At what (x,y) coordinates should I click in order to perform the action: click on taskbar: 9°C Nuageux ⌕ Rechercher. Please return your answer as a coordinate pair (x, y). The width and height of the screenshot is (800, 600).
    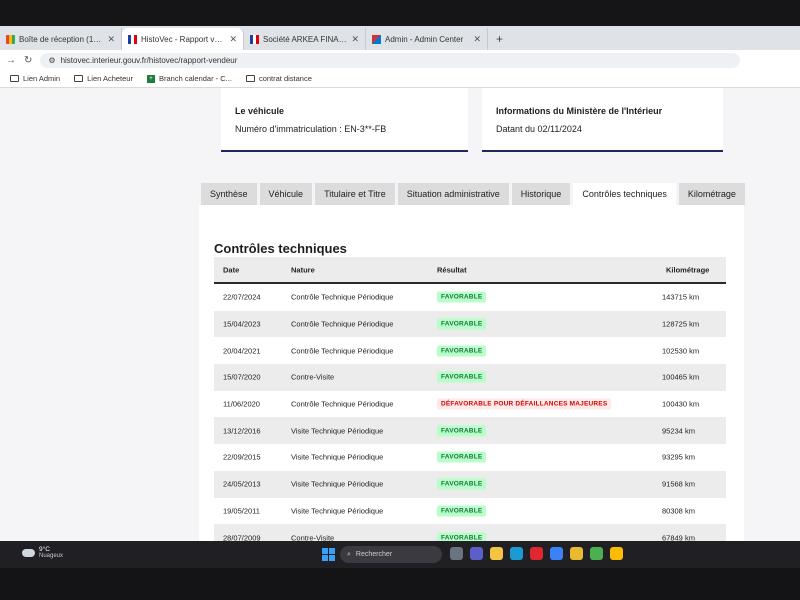
    Looking at the image, I should click on (400, 554).